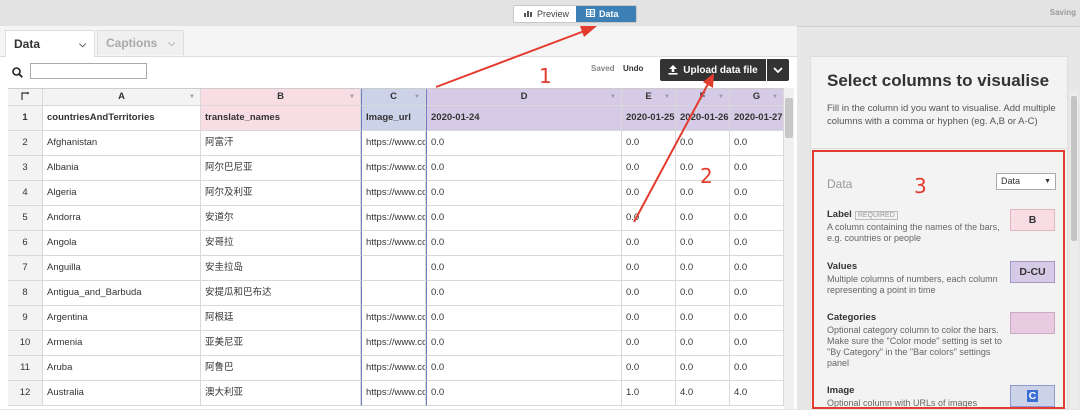 Image resolution: width=1080 pixels, height=410 pixels. Describe the element at coordinates (25, 343) in the screenshot. I see `row-number: 10` at that location.